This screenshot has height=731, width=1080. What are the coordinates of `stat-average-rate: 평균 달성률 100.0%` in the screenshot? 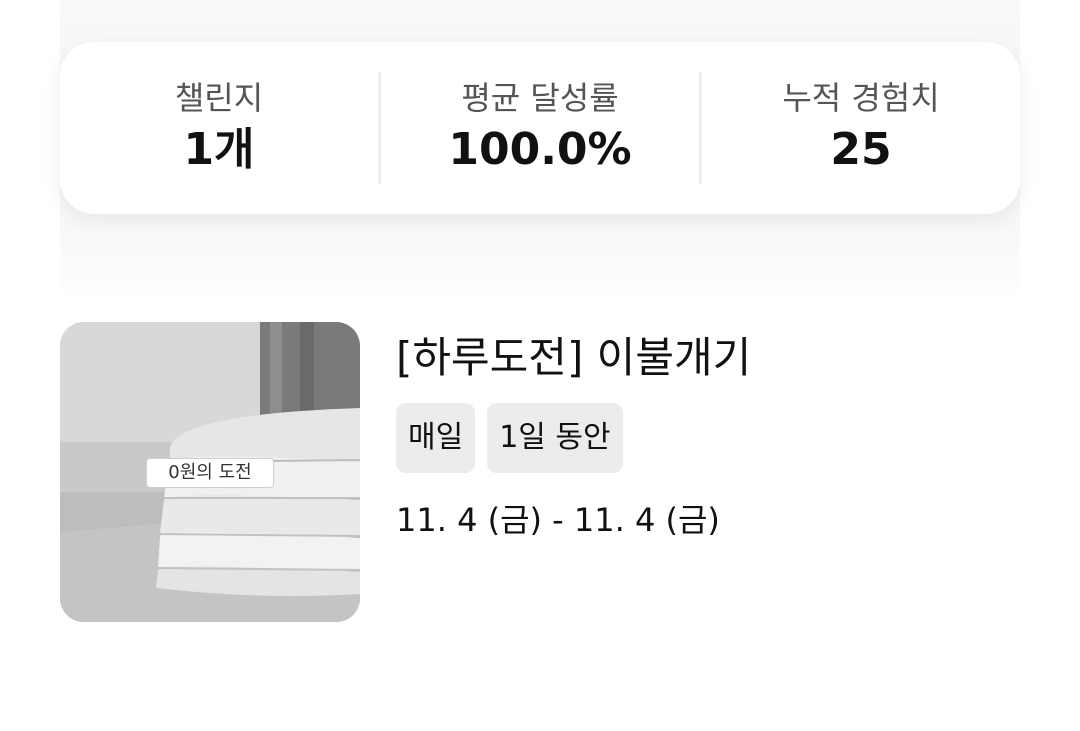 It's located at (538, 128).